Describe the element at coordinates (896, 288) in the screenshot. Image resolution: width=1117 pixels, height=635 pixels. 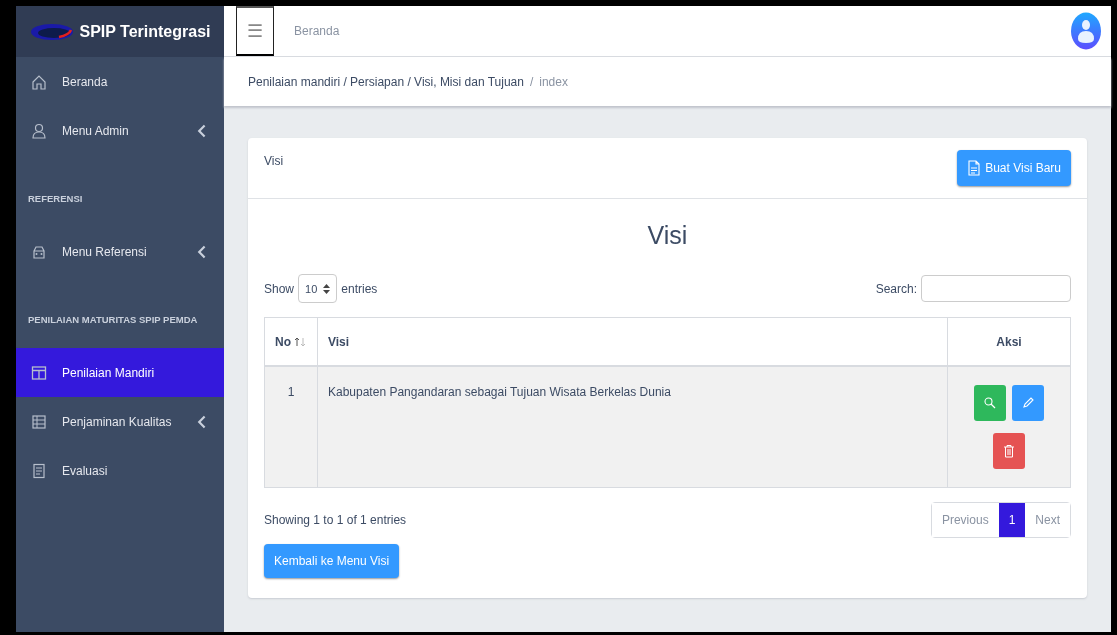
I see `search-label: Search:` at that location.